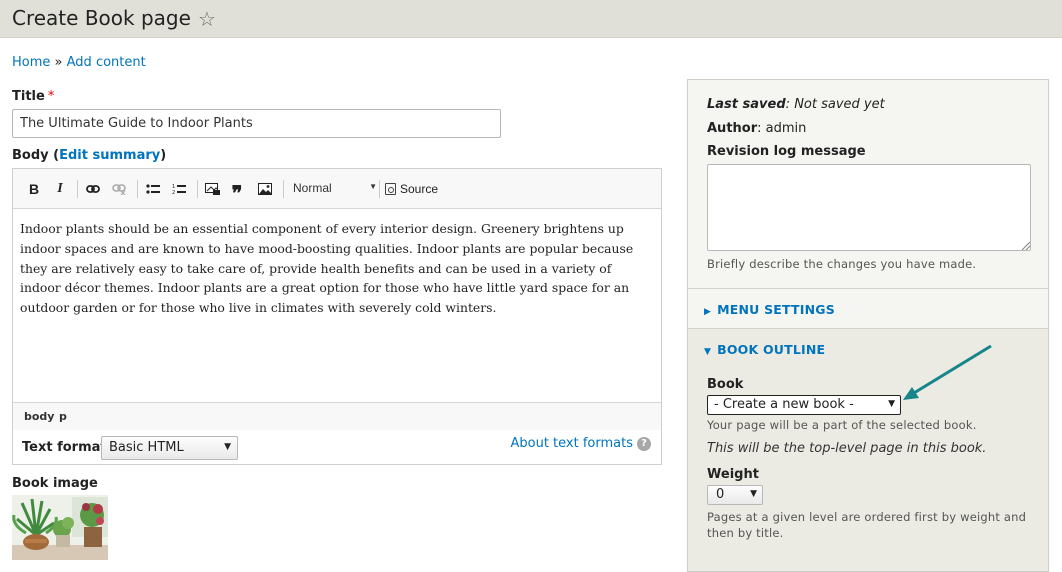 Image resolution: width=1062 pixels, height=572 pixels. I want to click on source-icon, so click(390, 189).